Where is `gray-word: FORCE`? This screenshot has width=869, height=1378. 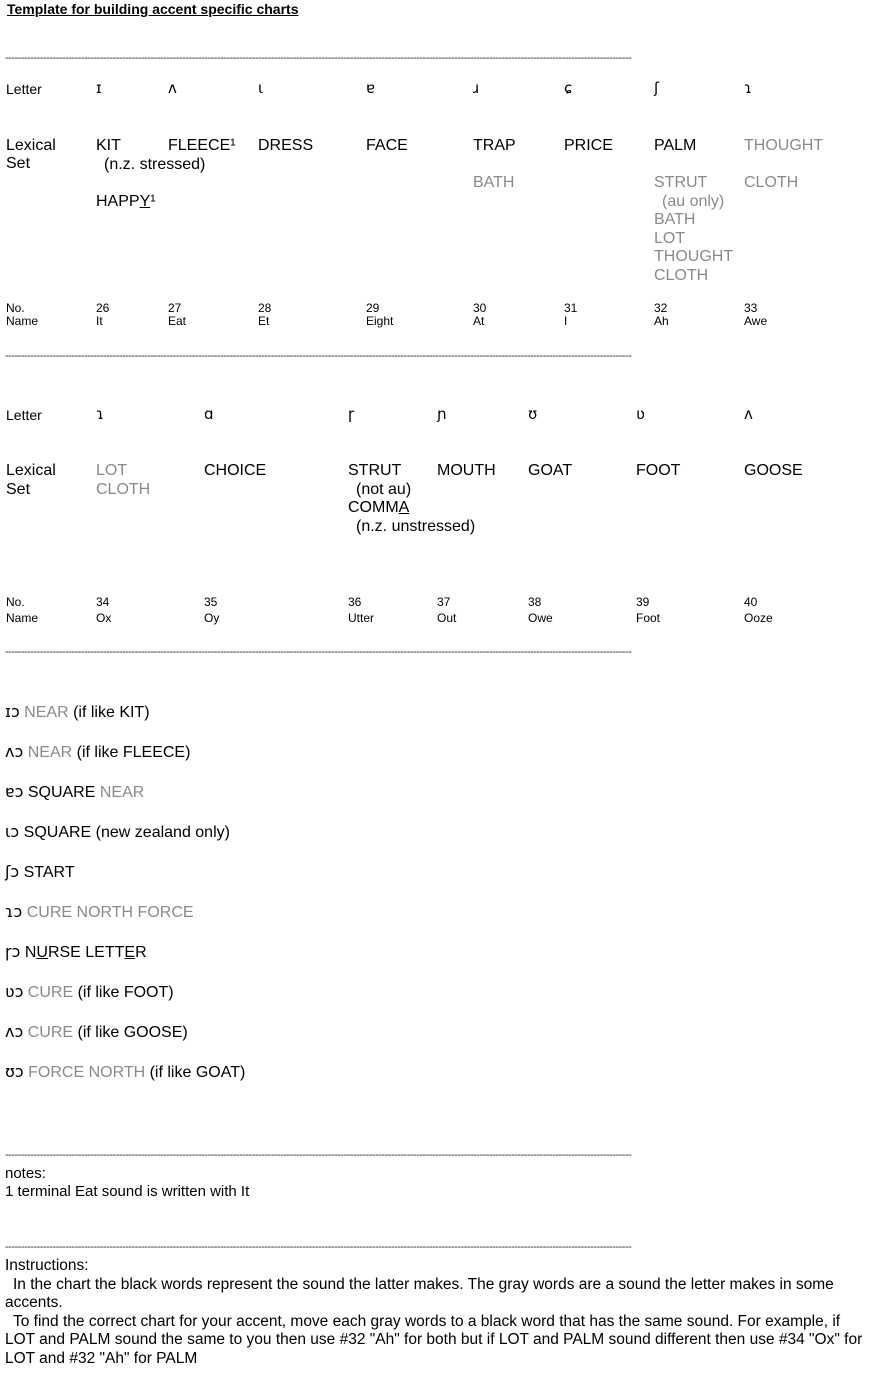
gray-word: FORCE is located at coordinates (163, 912).